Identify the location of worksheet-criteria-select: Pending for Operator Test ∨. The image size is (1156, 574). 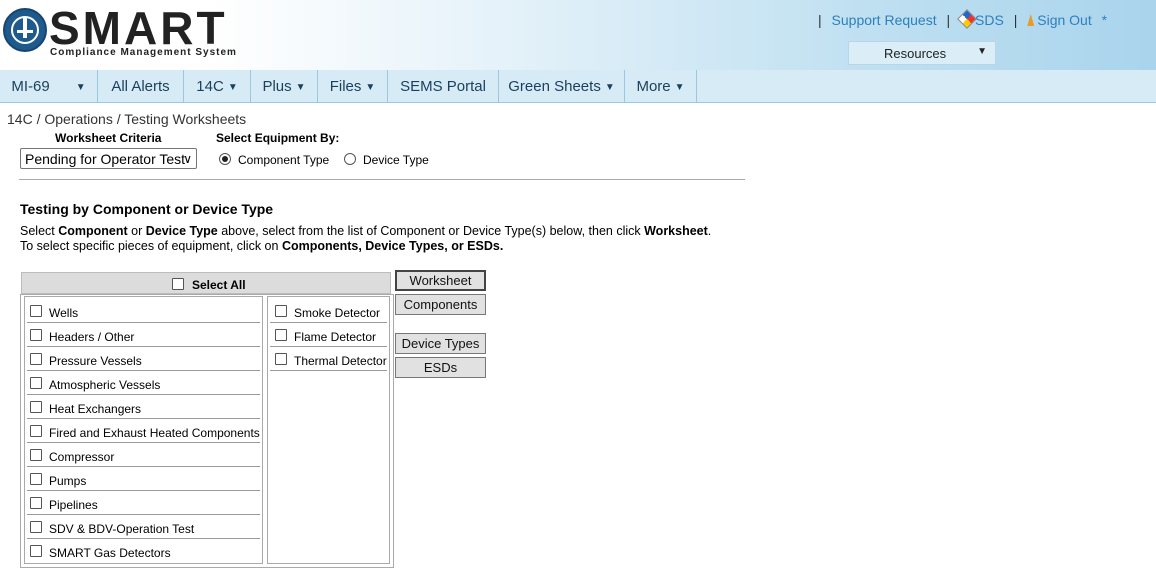
(108, 158).